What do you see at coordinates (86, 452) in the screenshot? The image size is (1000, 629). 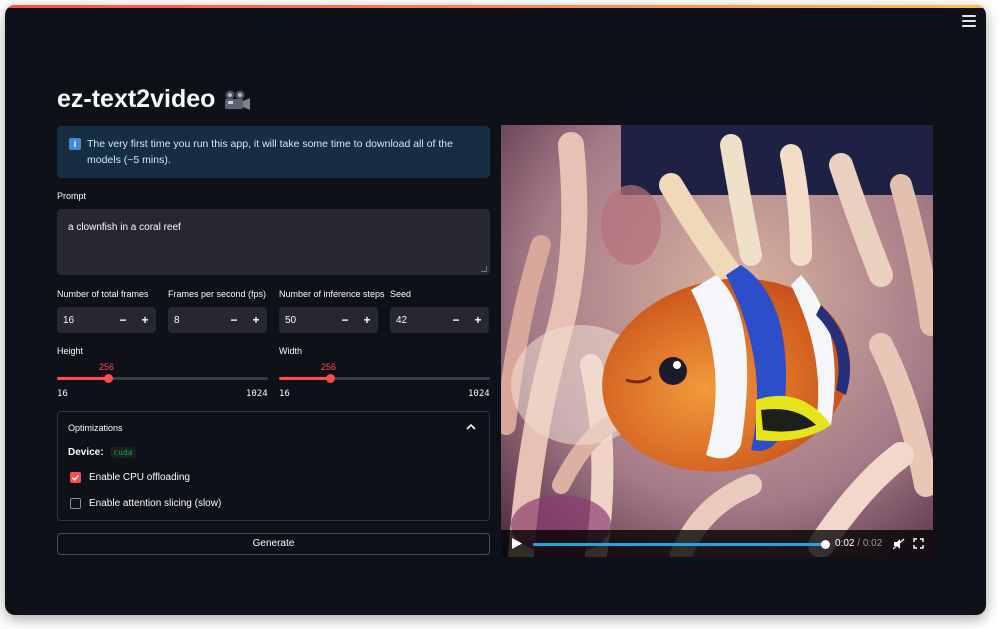 I see `device-label: Device:` at bounding box center [86, 452].